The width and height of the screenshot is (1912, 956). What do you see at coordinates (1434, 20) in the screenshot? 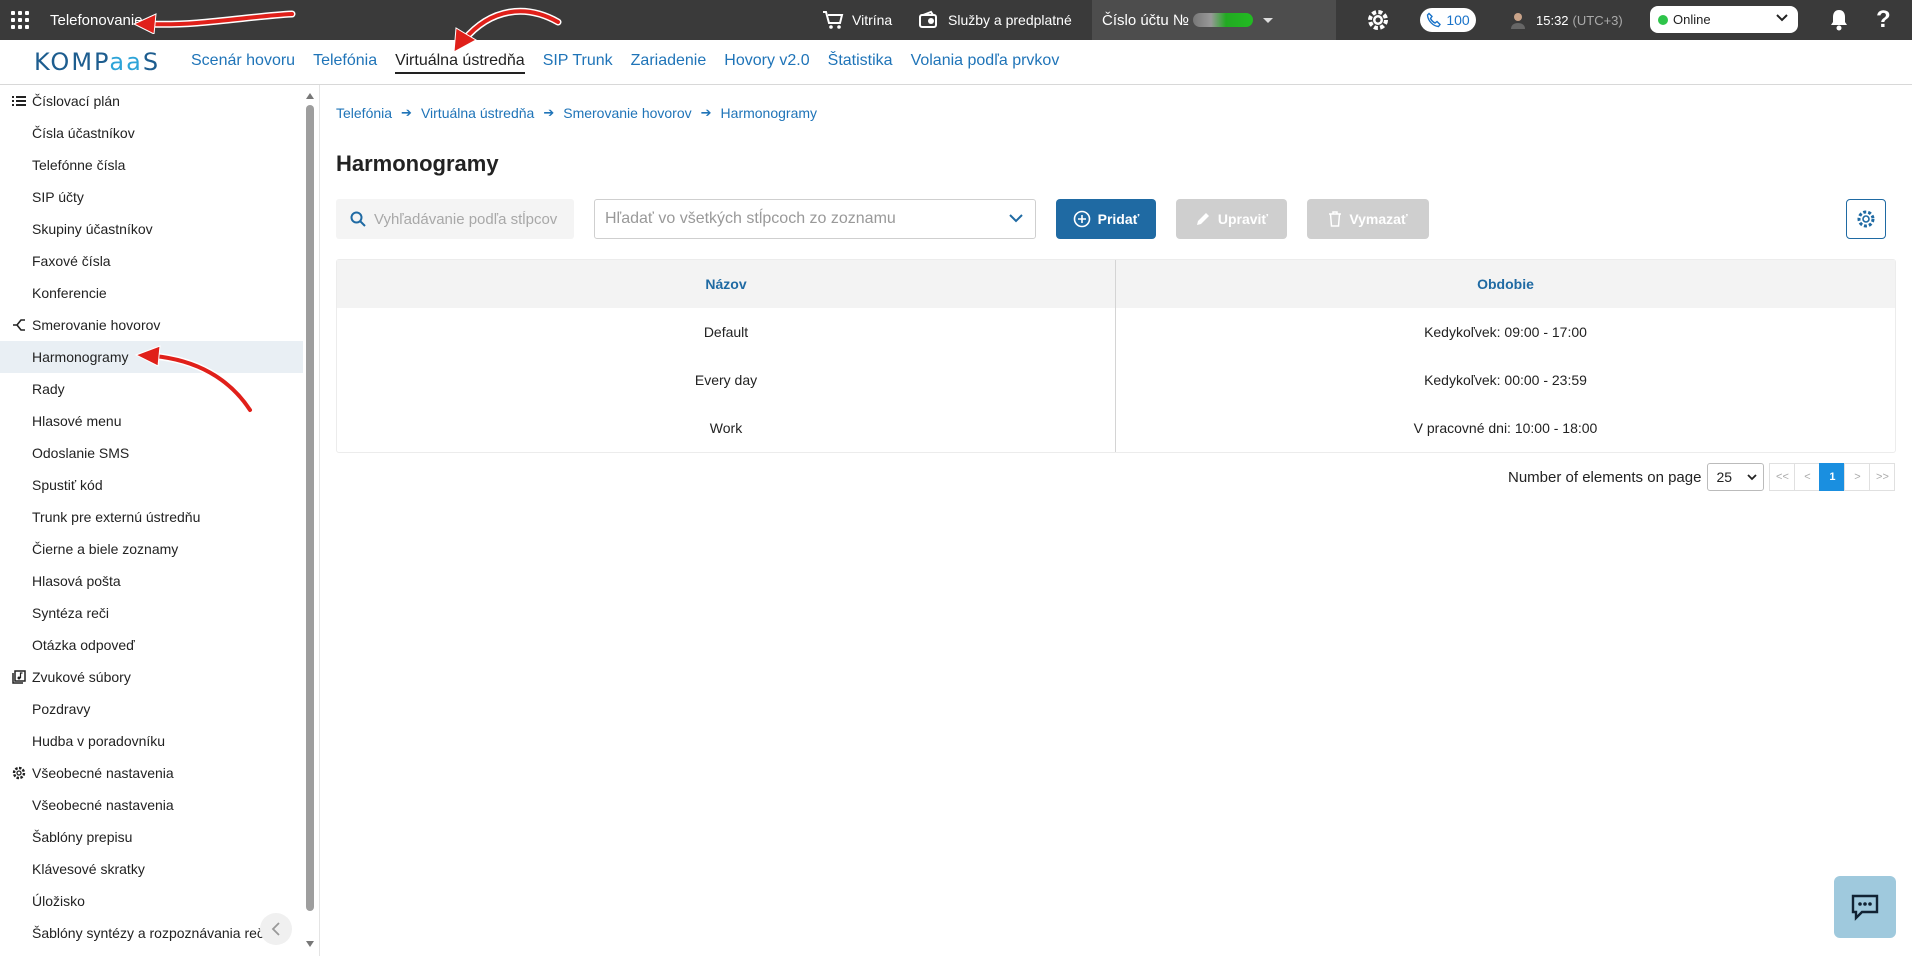
I see `phone-icon` at bounding box center [1434, 20].